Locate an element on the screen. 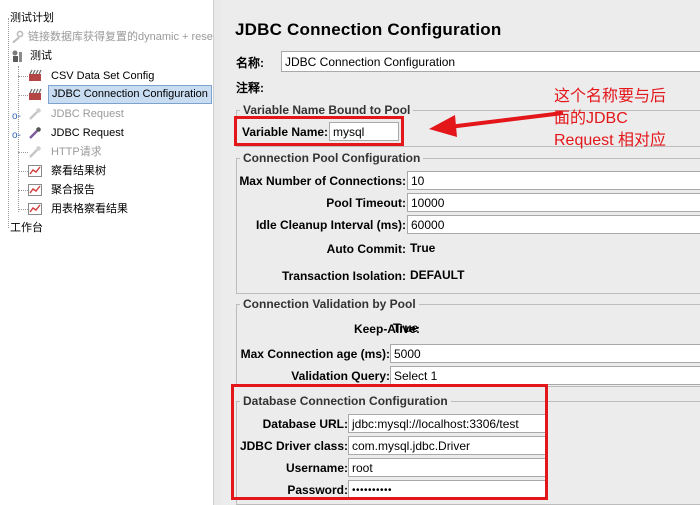 The height and width of the screenshot is (505, 700). tree-node-test-plan: 测试计划 is located at coordinates (102, 18).